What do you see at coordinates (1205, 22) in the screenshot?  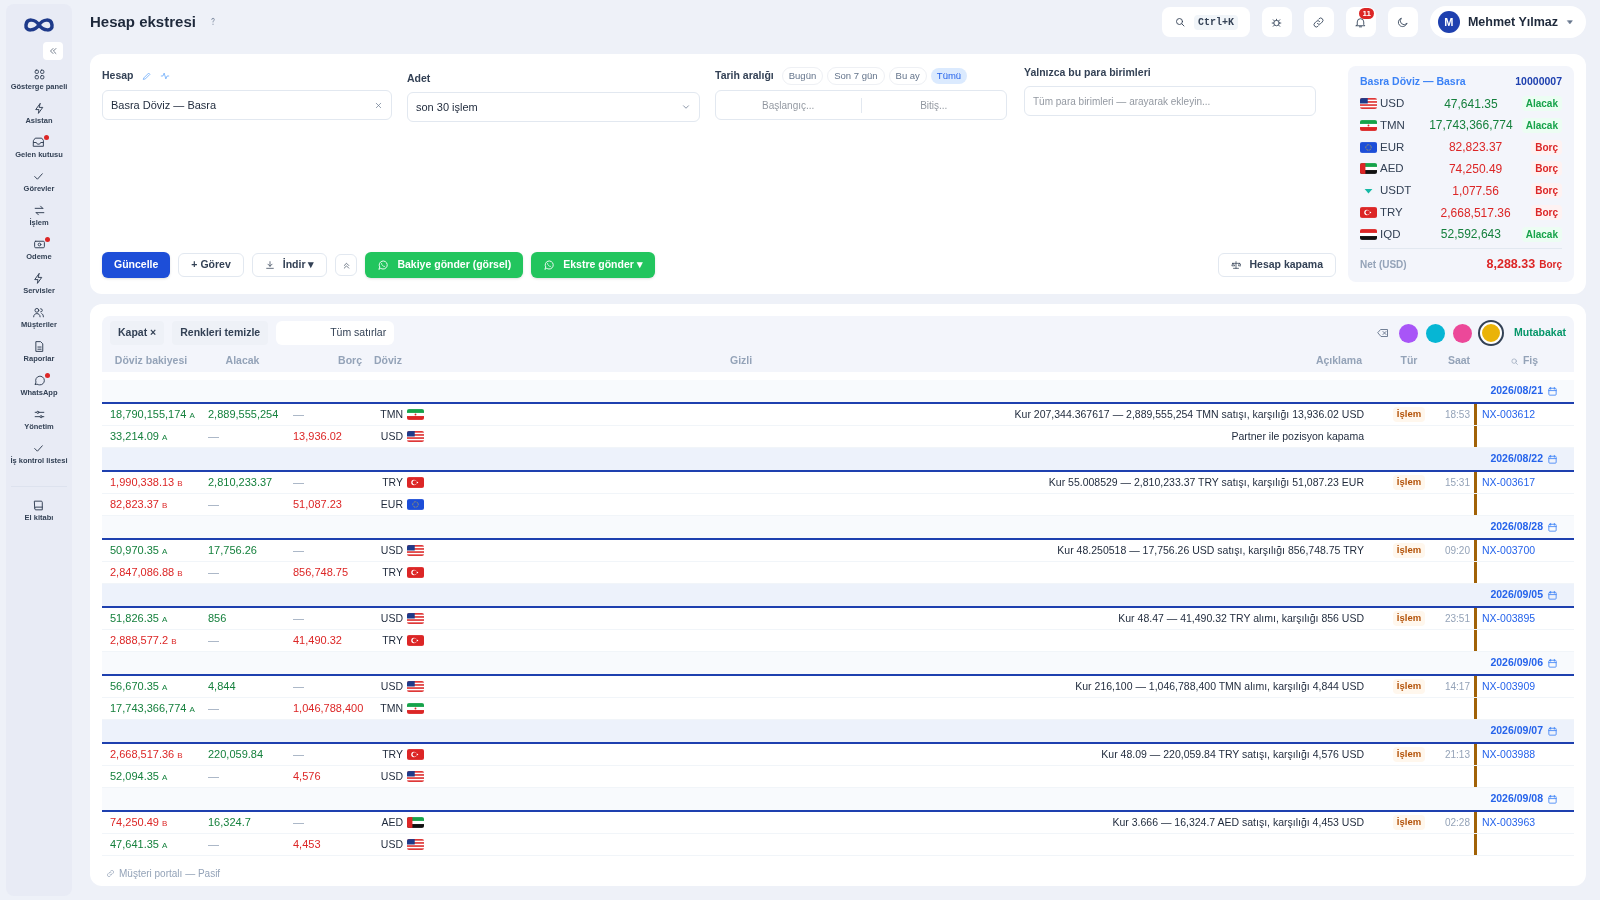 I see `search-button: Ctrl+K` at bounding box center [1205, 22].